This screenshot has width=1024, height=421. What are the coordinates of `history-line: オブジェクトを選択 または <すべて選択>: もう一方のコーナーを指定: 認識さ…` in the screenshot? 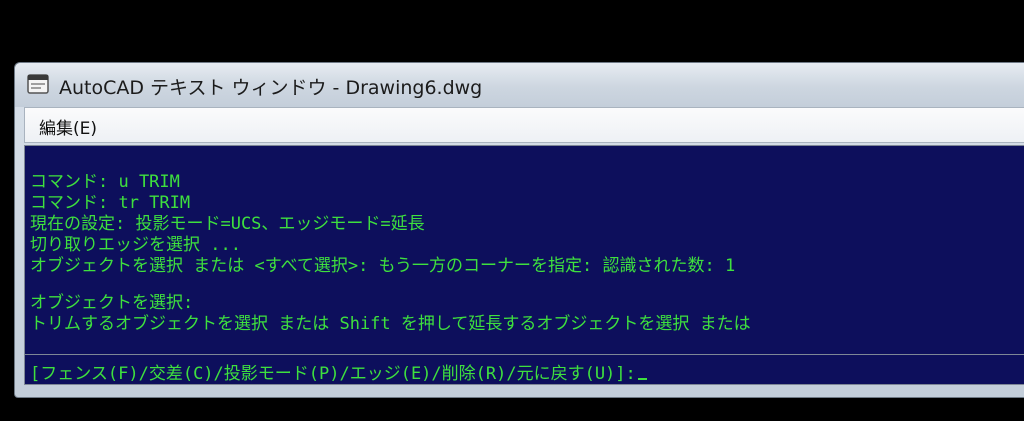 It's located at (383, 266).